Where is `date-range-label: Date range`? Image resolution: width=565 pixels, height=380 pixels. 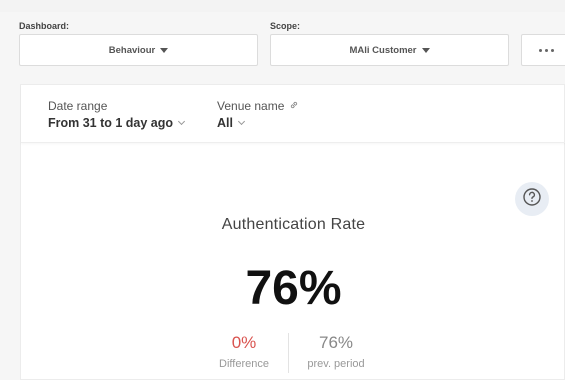
date-range-label: Date range is located at coordinates (78, 106).